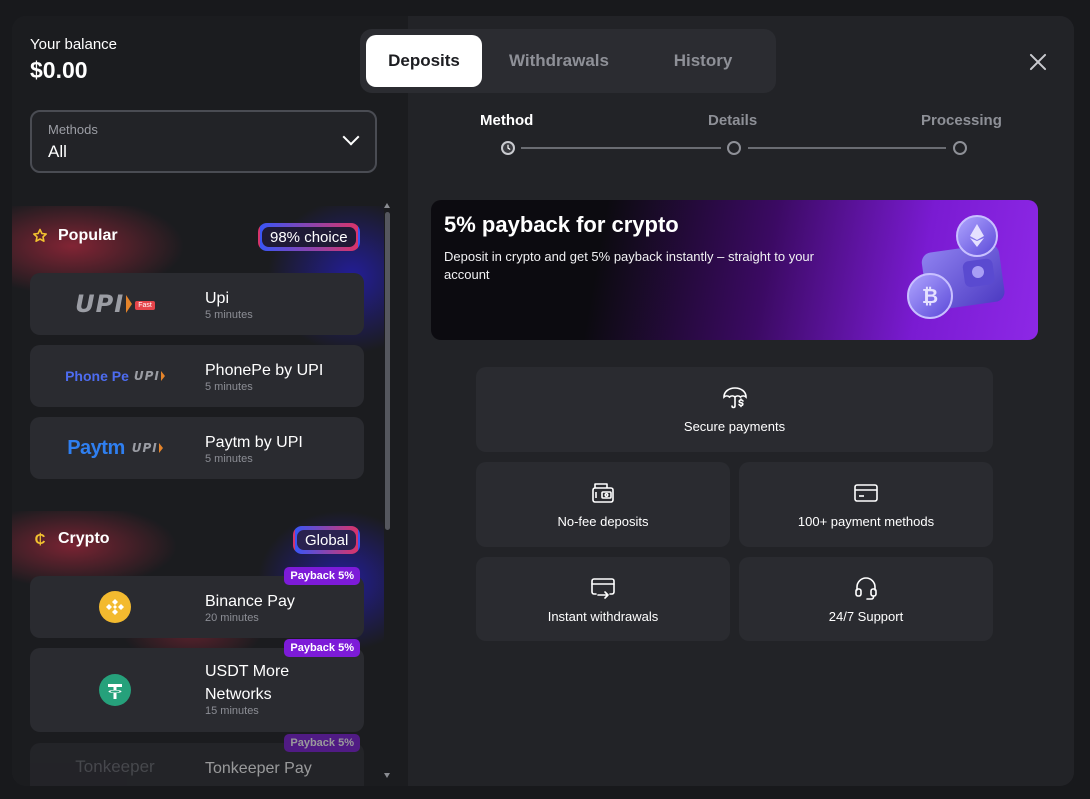 This screenshot has width=1090, height=799. Describe the element at coordinates (508, 148) in the screenshot. I see `clock-icon` at that location.